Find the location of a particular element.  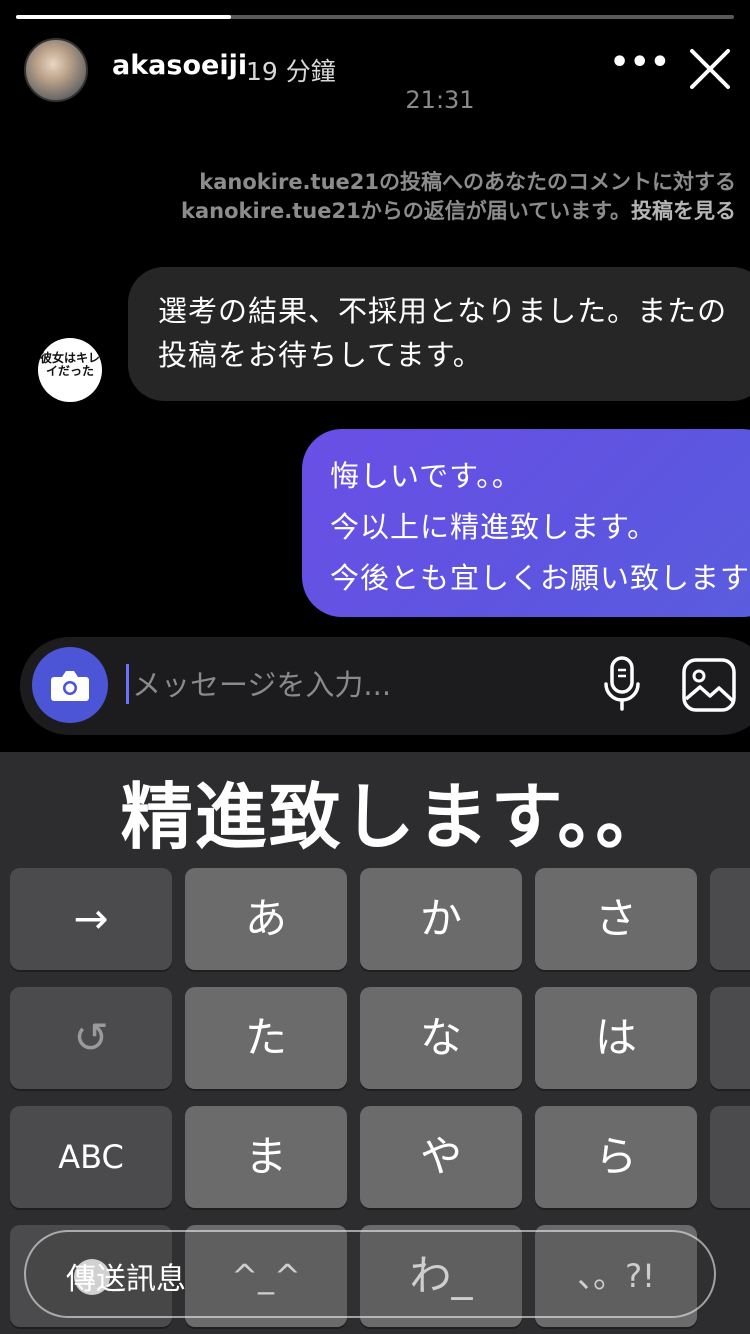

key-enter is located at coordinates (730, 1157).